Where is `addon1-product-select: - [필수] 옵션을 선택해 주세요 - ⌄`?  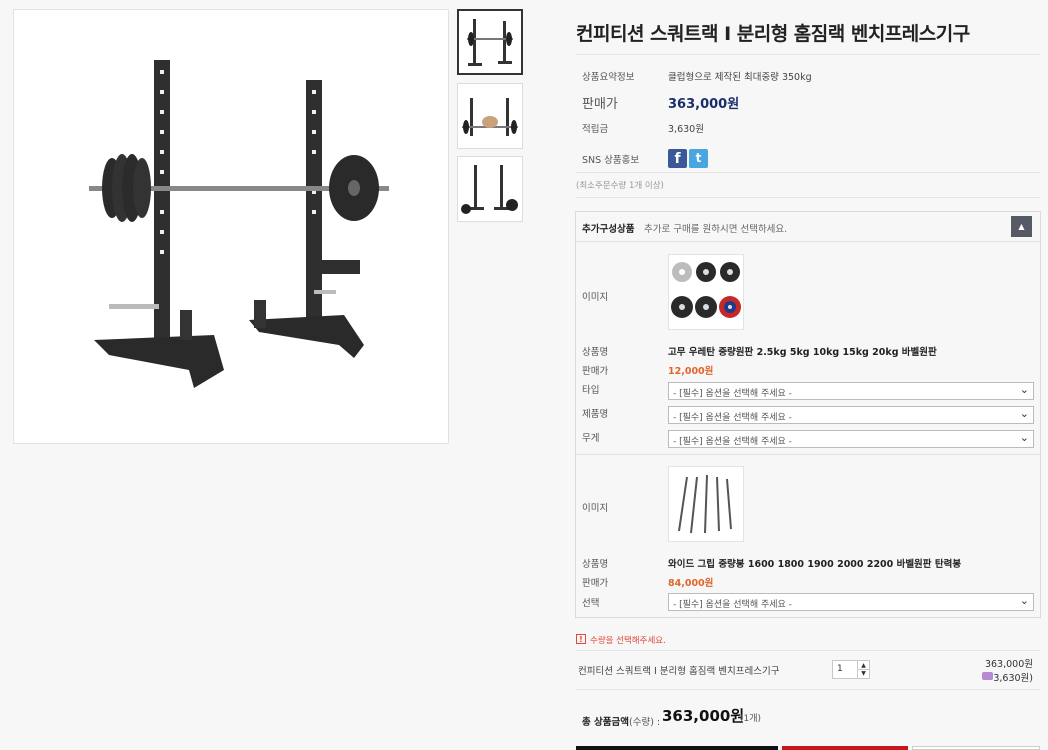
addon1-product-select: - [필수] 옵션을 선택해 주세요 - ⌄ is located at coordinates (851, 415).